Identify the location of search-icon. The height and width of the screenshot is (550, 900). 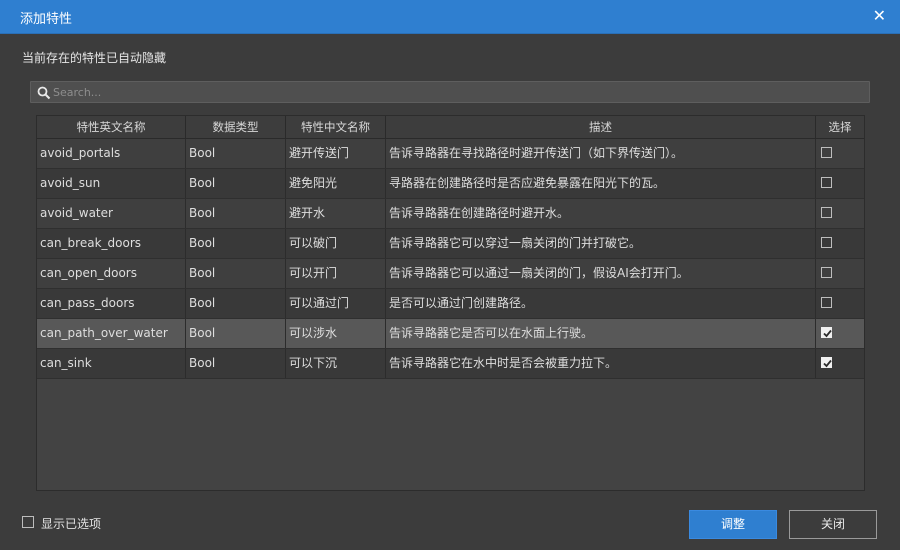
(44, 92).